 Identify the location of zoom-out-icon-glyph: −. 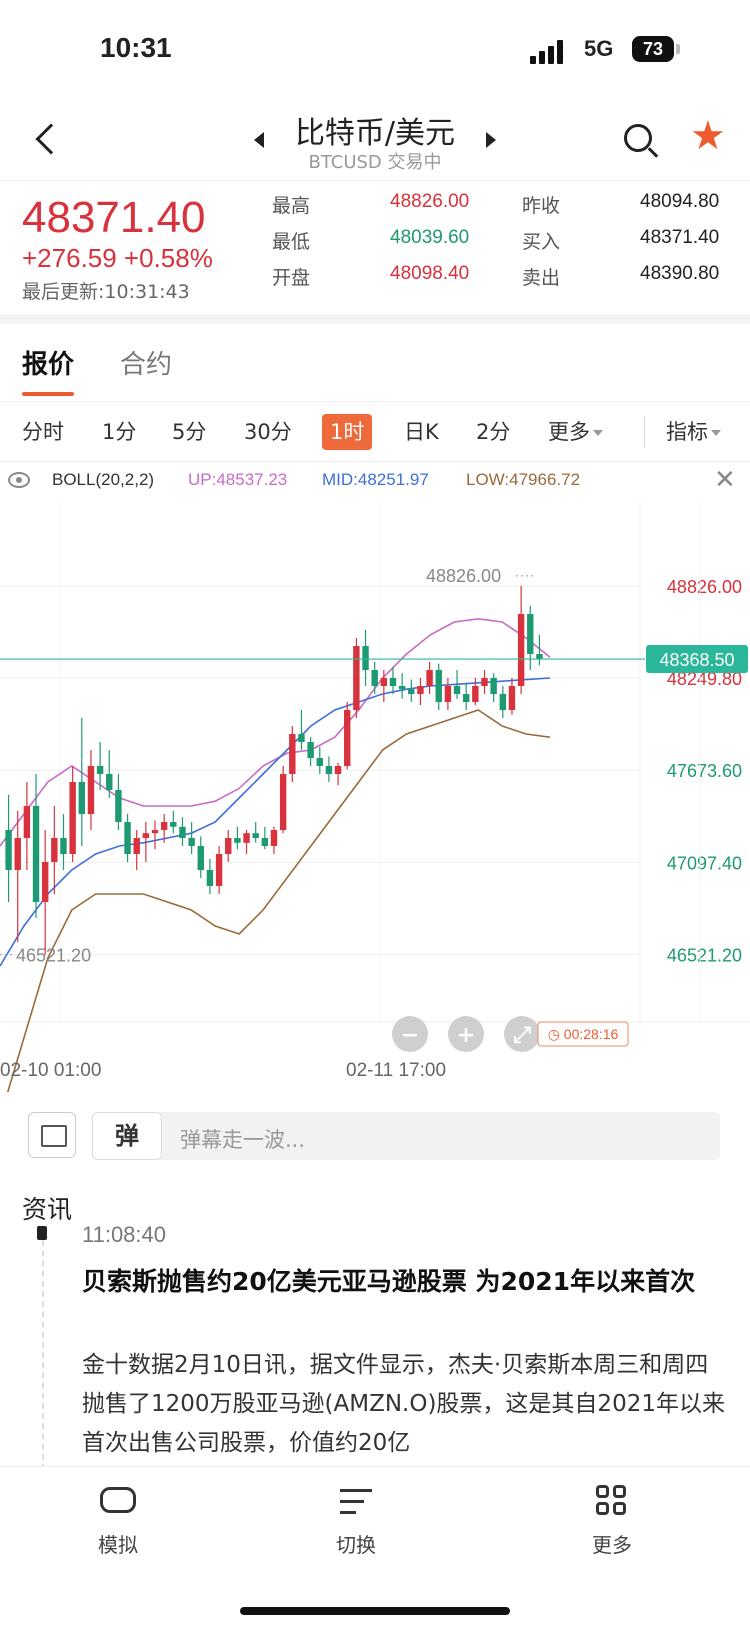
(410, 1035).